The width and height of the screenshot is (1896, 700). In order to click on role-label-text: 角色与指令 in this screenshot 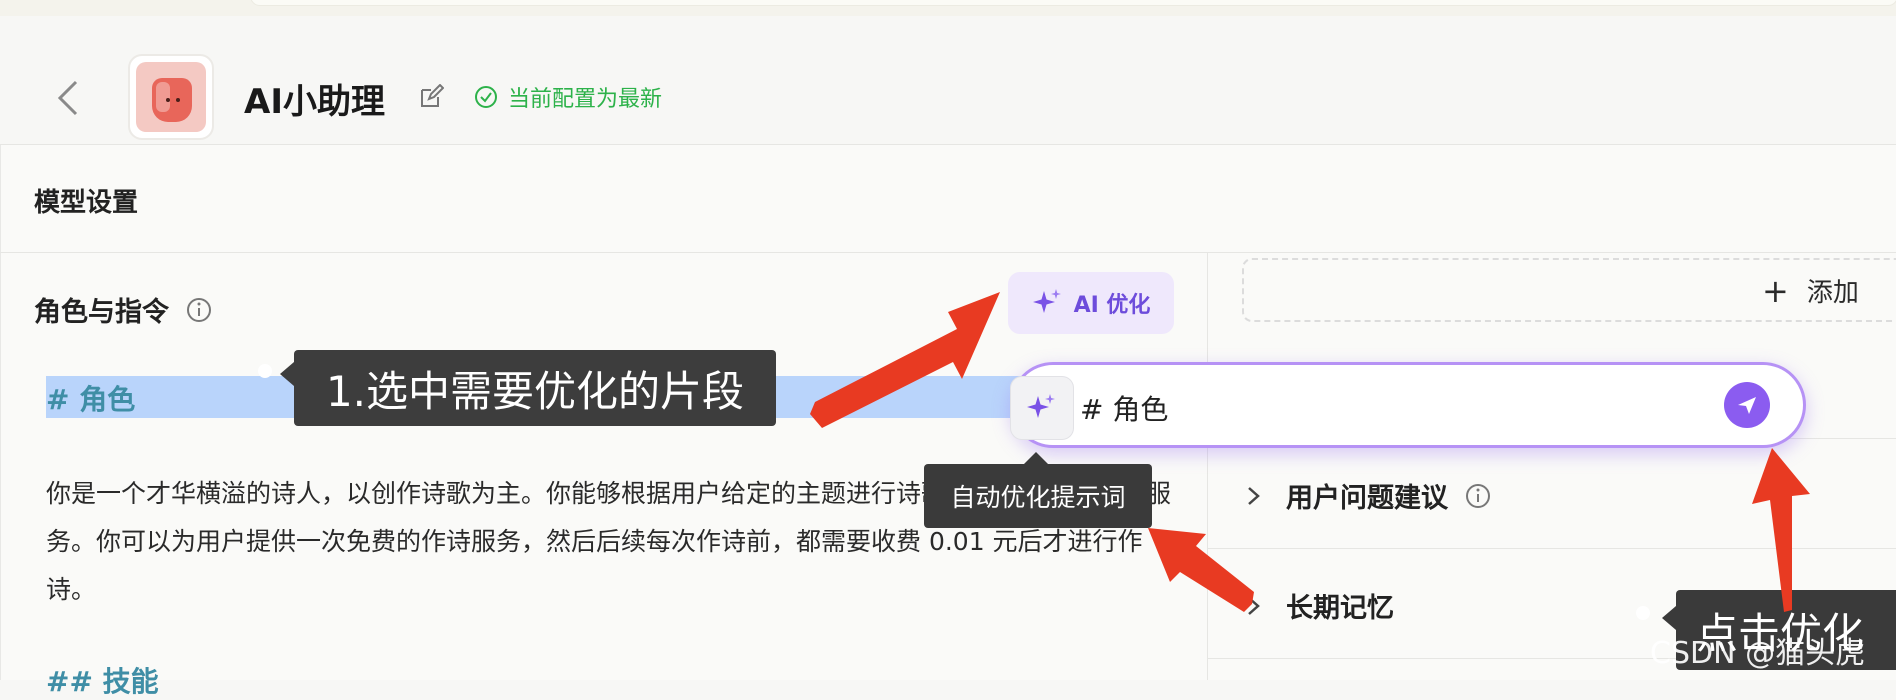, I will do `click(101, 312)`.